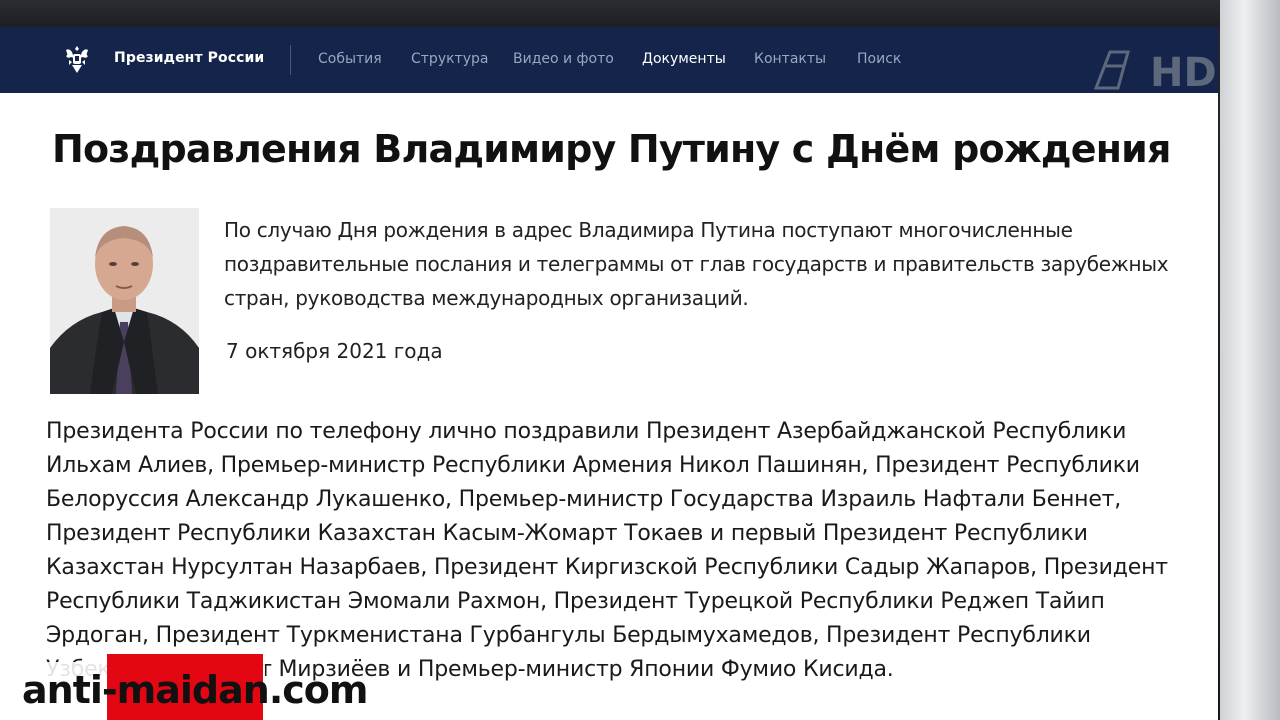 The image size is (1280, 720). I want to click on coat-of-arms-icon, so click(77, 59).